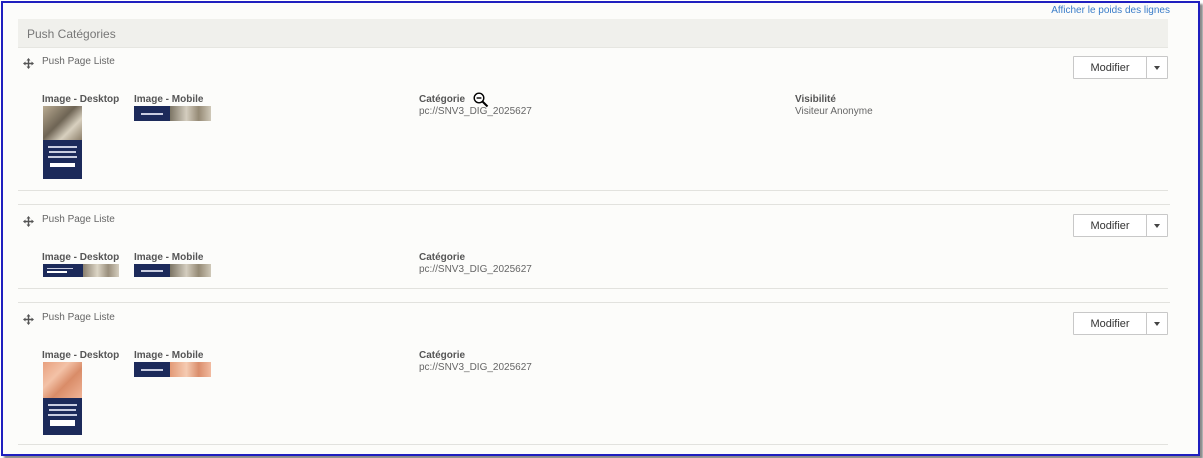  I want to click on visibility-value: Visiteur Anonyme, so click(834, 111).